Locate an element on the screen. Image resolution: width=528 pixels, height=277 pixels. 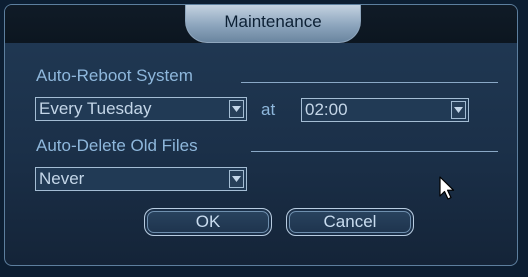
reboot-day-select: Every Tuesday is located at coordinates (141, 109).